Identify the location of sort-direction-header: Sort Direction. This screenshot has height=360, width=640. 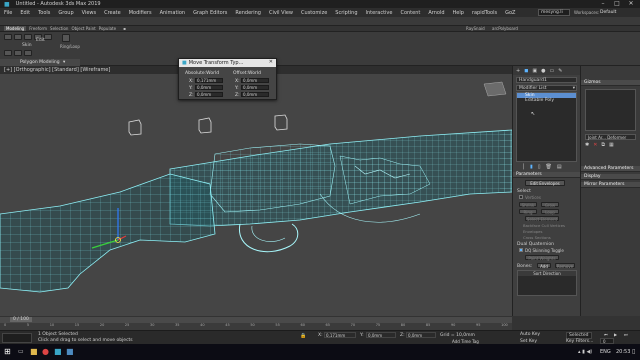
(547, 273).